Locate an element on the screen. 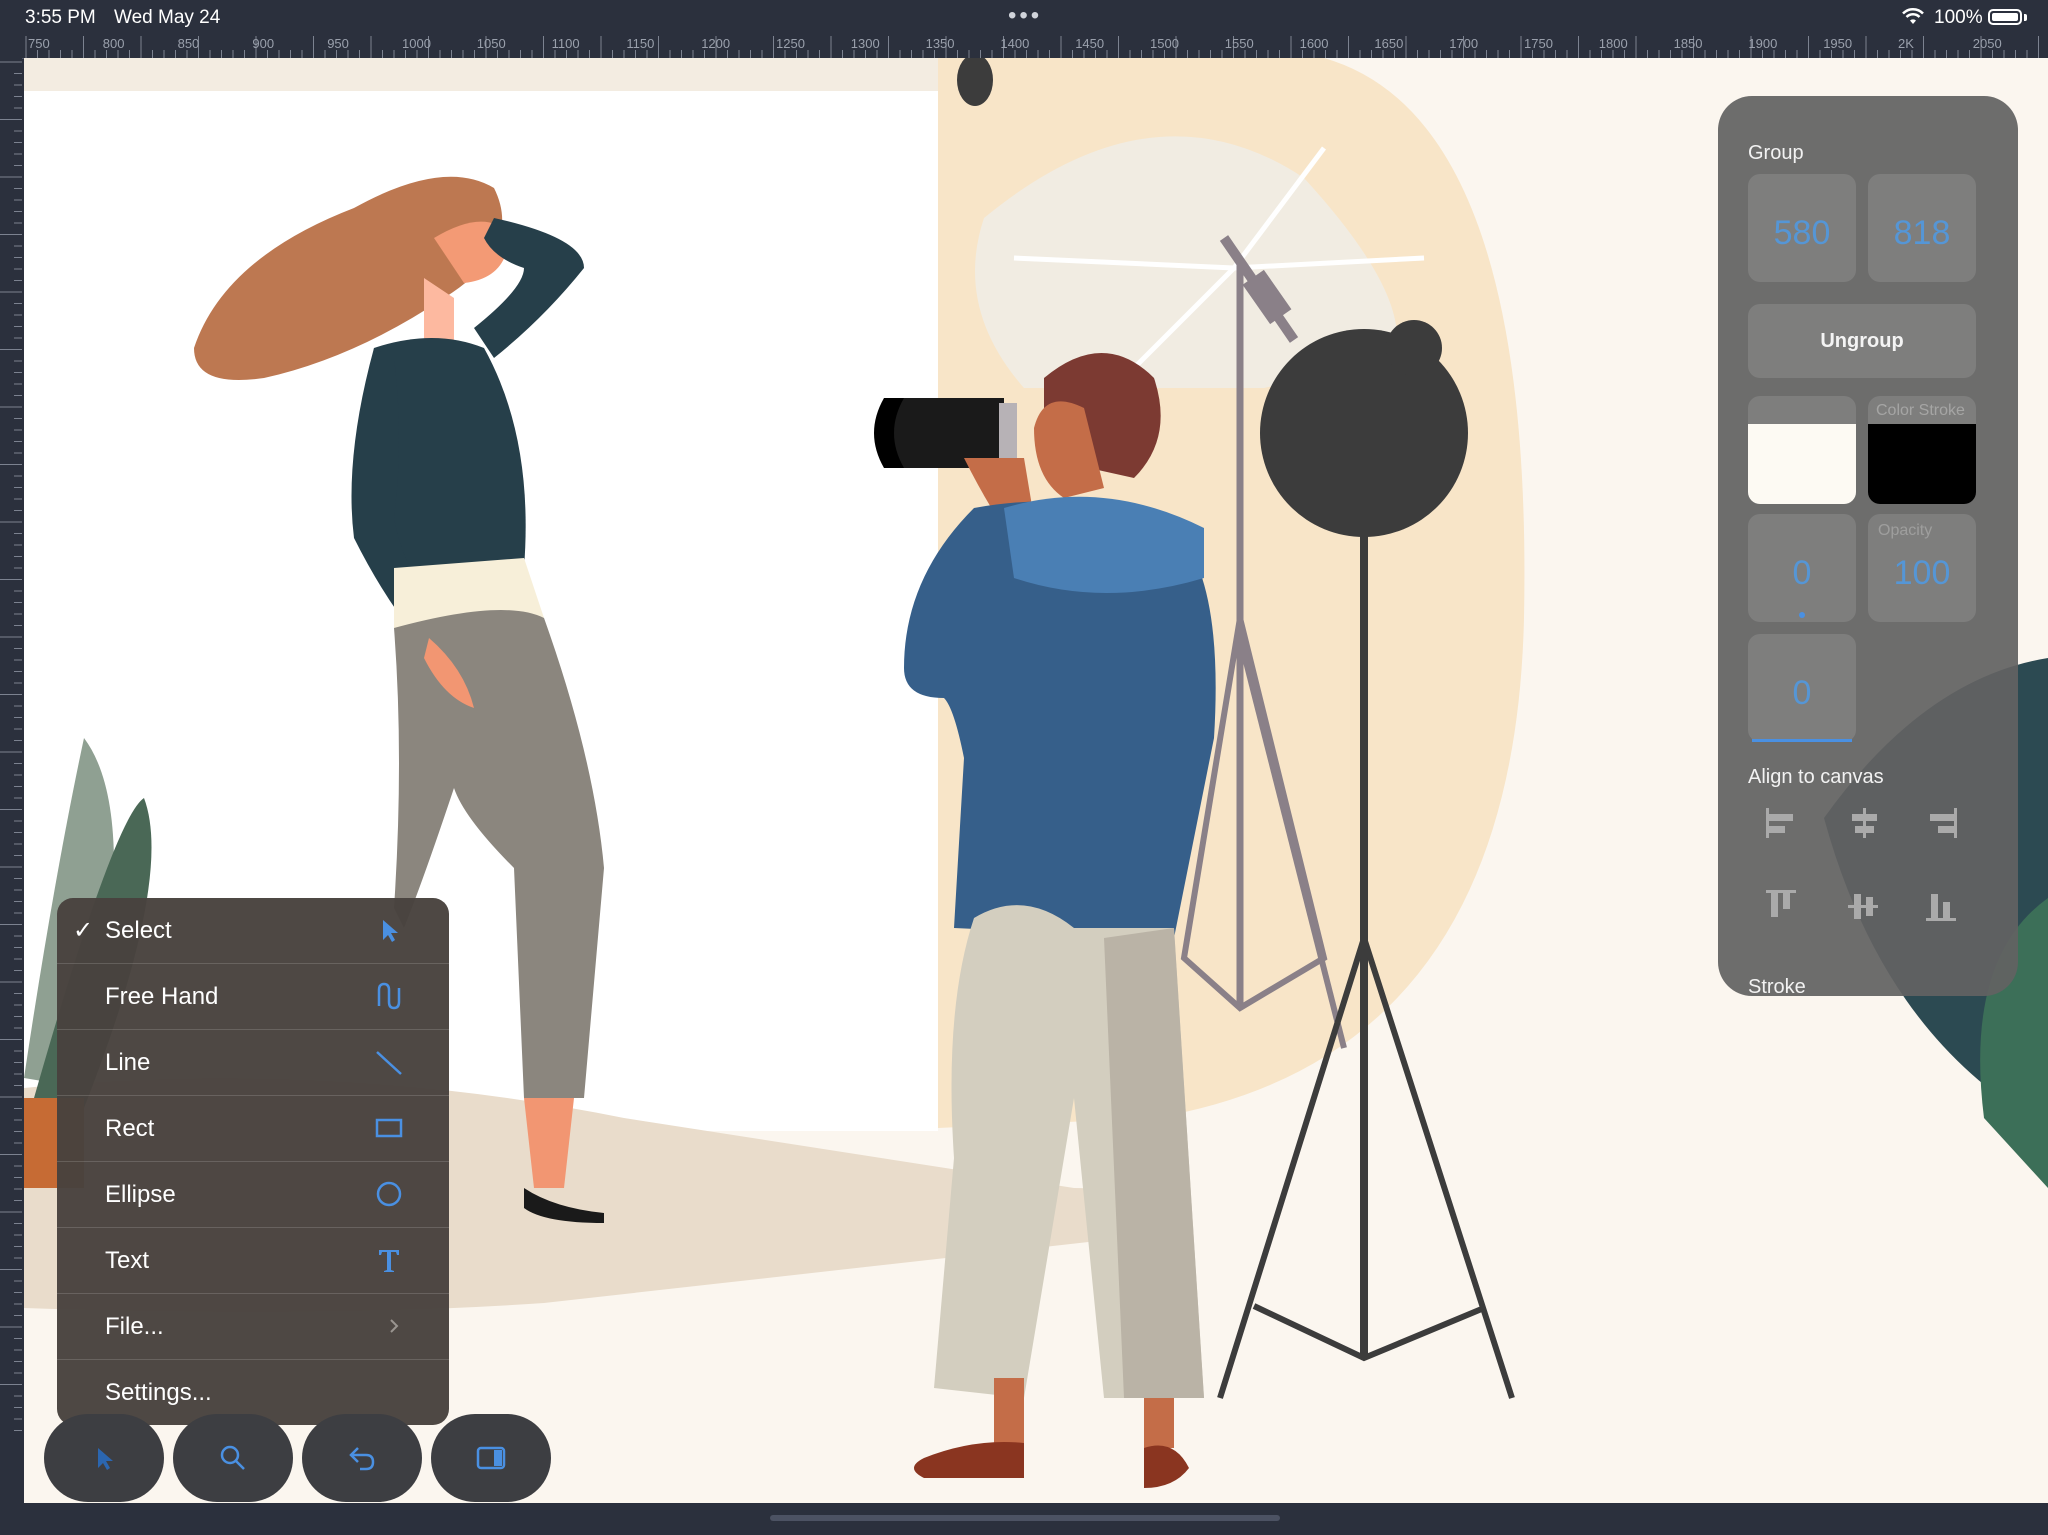 This screenshot has width=2048, height=1535. ellipse-icon is located at coordinates (389, 1194).